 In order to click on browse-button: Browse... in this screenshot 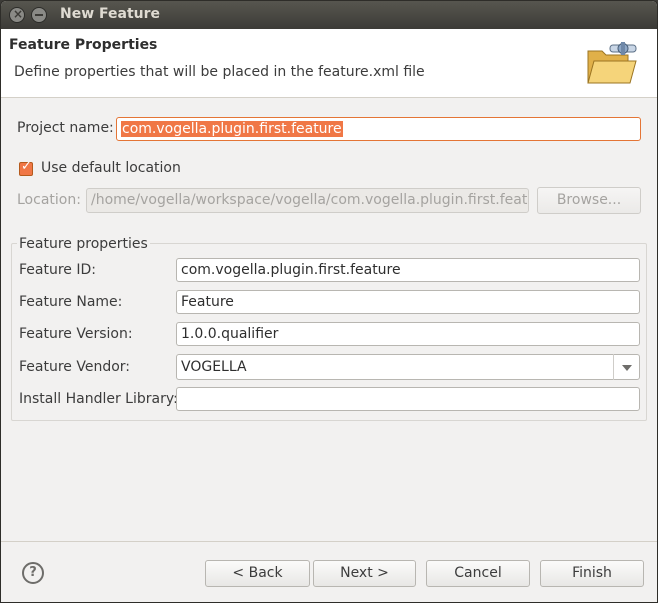, I will do `click(589, 200)`.